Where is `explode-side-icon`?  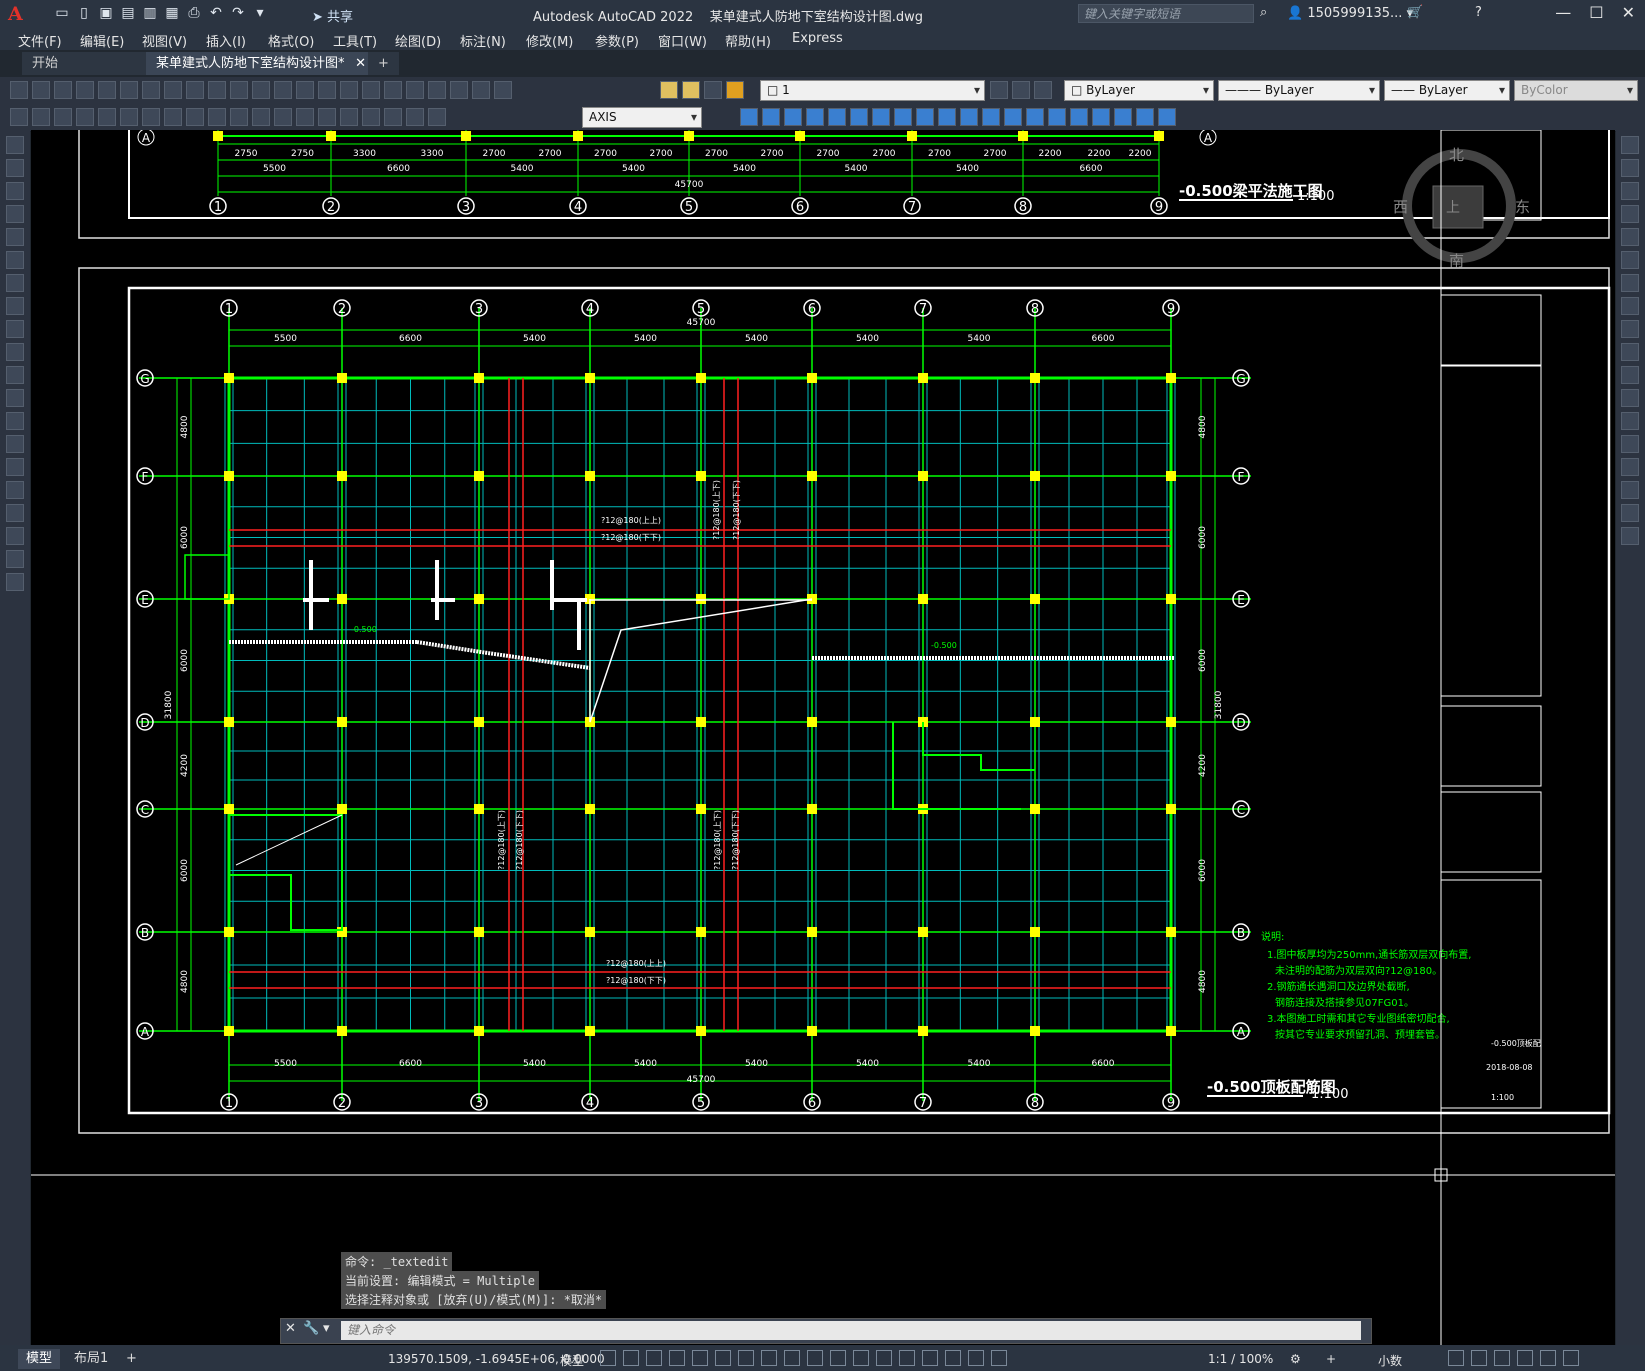
explode-side-icon is located at coordinates (1630, 536).